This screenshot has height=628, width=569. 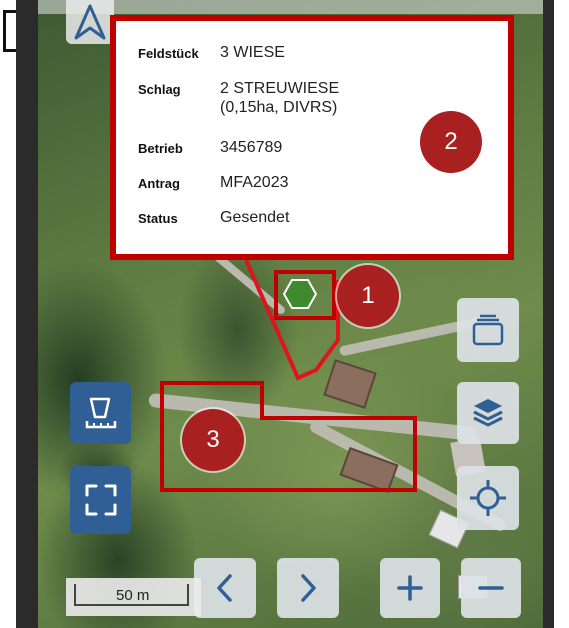 I want to click on fullscreen-button, so click(x=100, y=500).